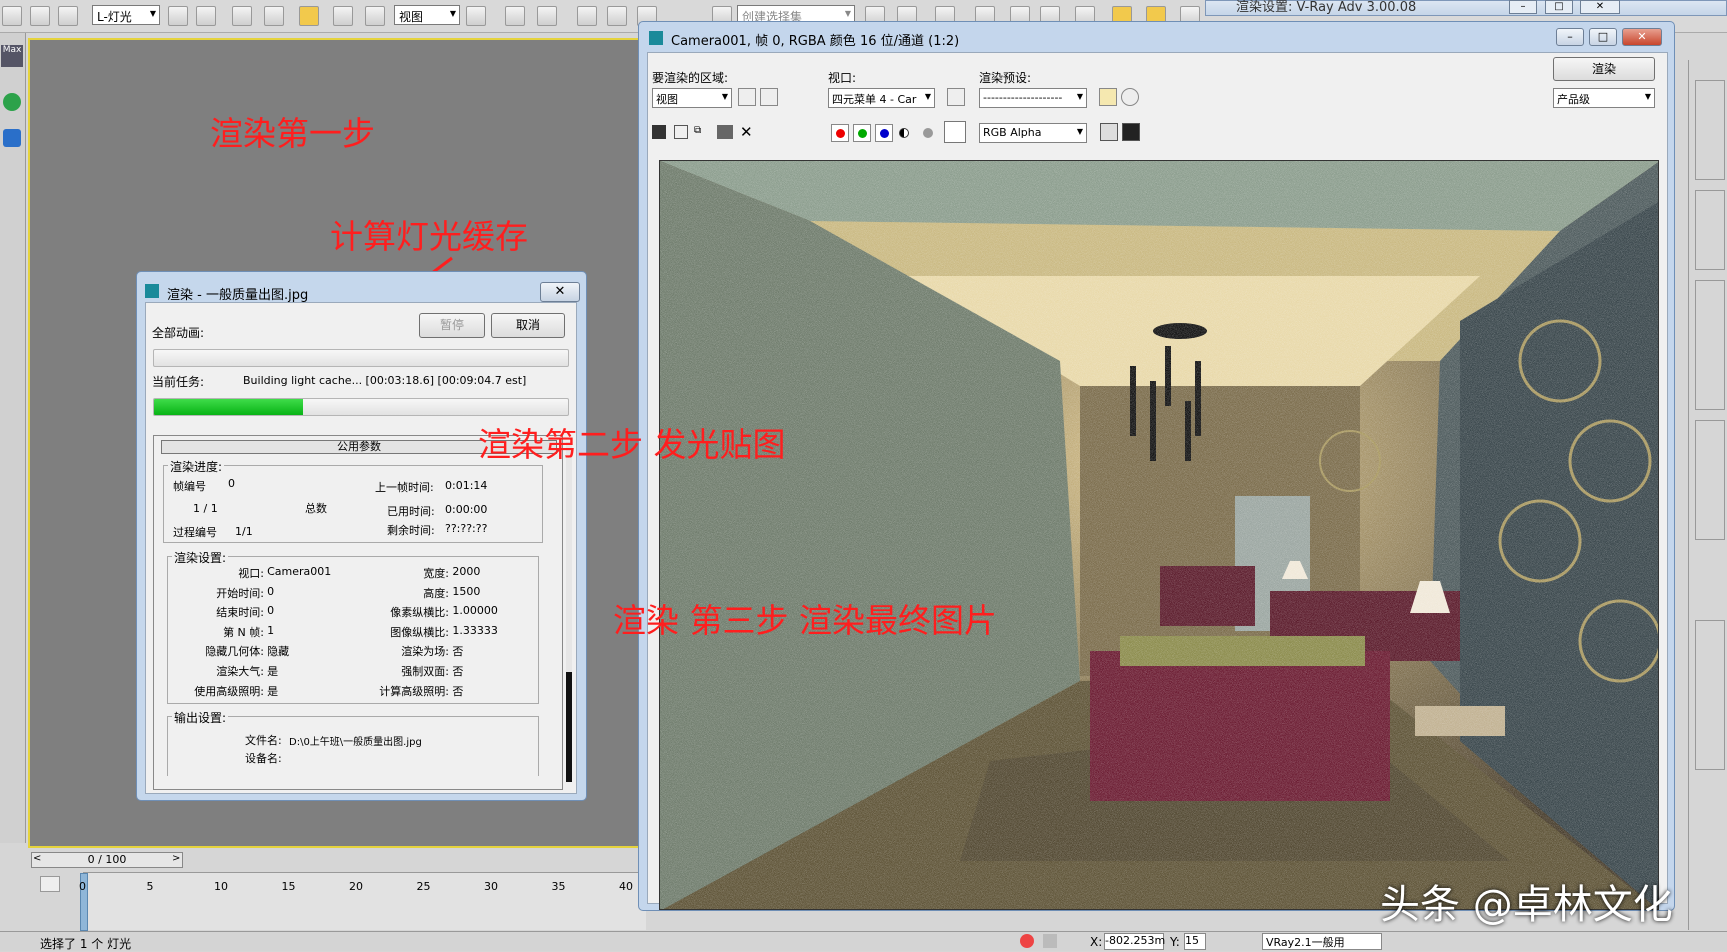  I want to click on window-crossing-icon, so click(274, 16).